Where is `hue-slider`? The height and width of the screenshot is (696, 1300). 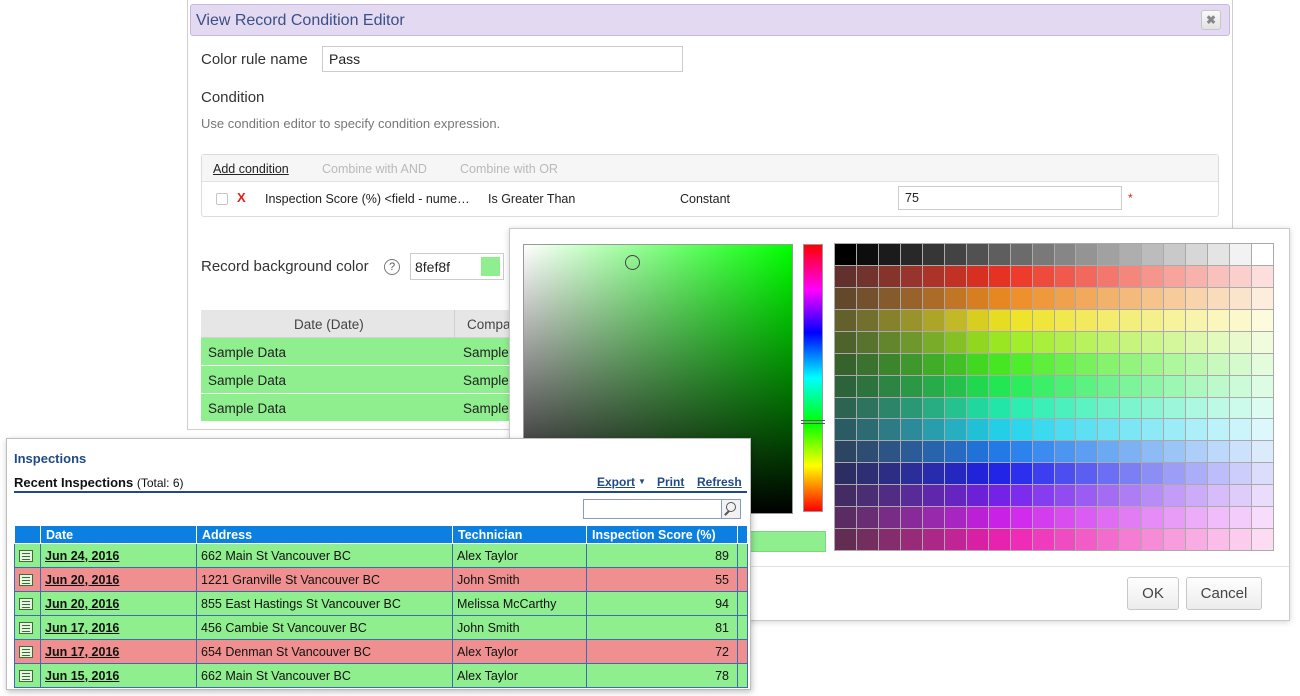
hue-slider is located at coordinates (813, 378).